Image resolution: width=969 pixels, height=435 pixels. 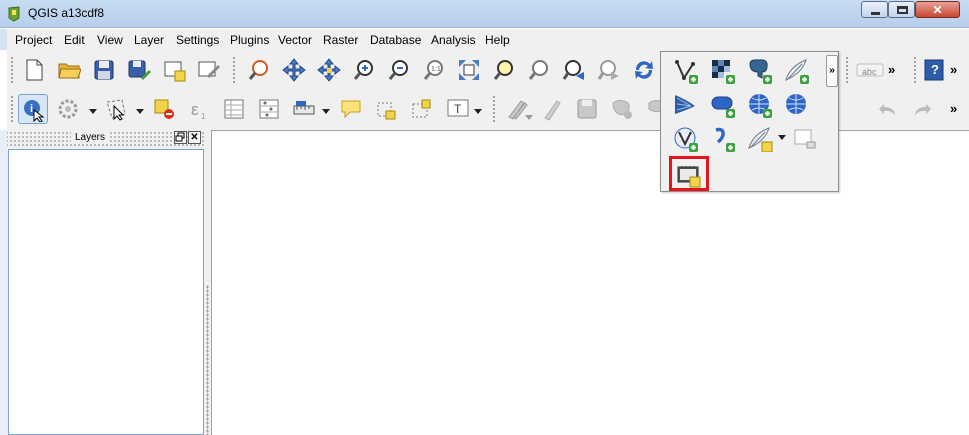 What do you see at coordinates (759, 138) in the screenshot?
I see `new-shapefile-layer-button` at bounding box center [759, 138].